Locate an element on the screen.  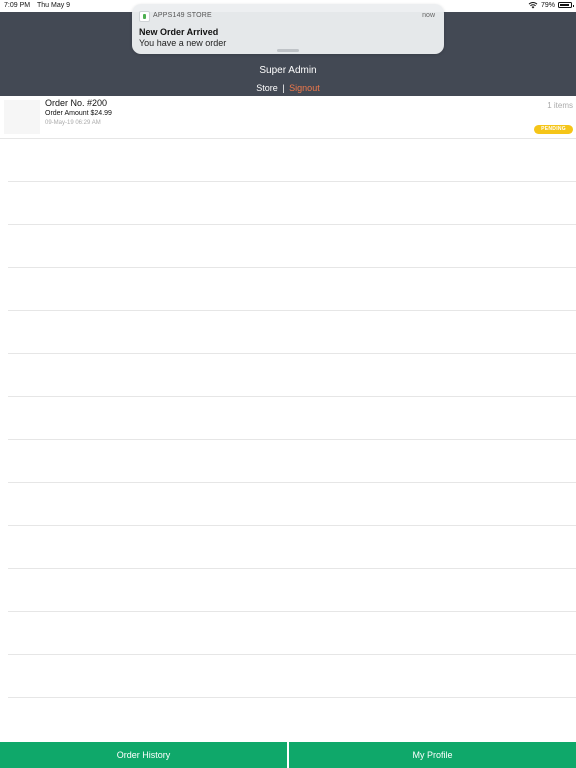
tab-order-history: Order History is located at coordinates (143, 755).